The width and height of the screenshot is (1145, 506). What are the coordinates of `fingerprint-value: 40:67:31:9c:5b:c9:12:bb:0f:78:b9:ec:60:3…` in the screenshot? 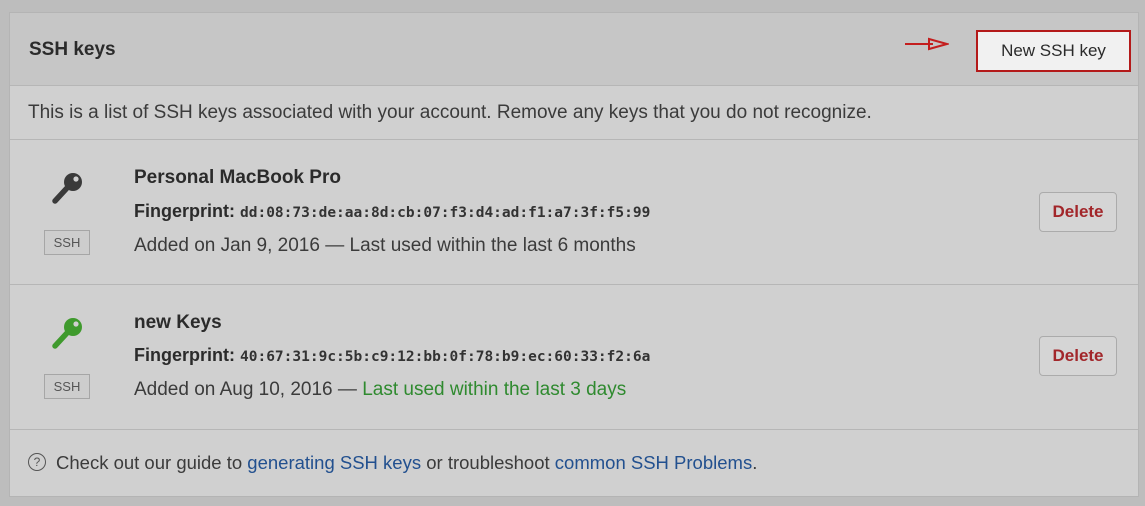 It's located at (445, 357).